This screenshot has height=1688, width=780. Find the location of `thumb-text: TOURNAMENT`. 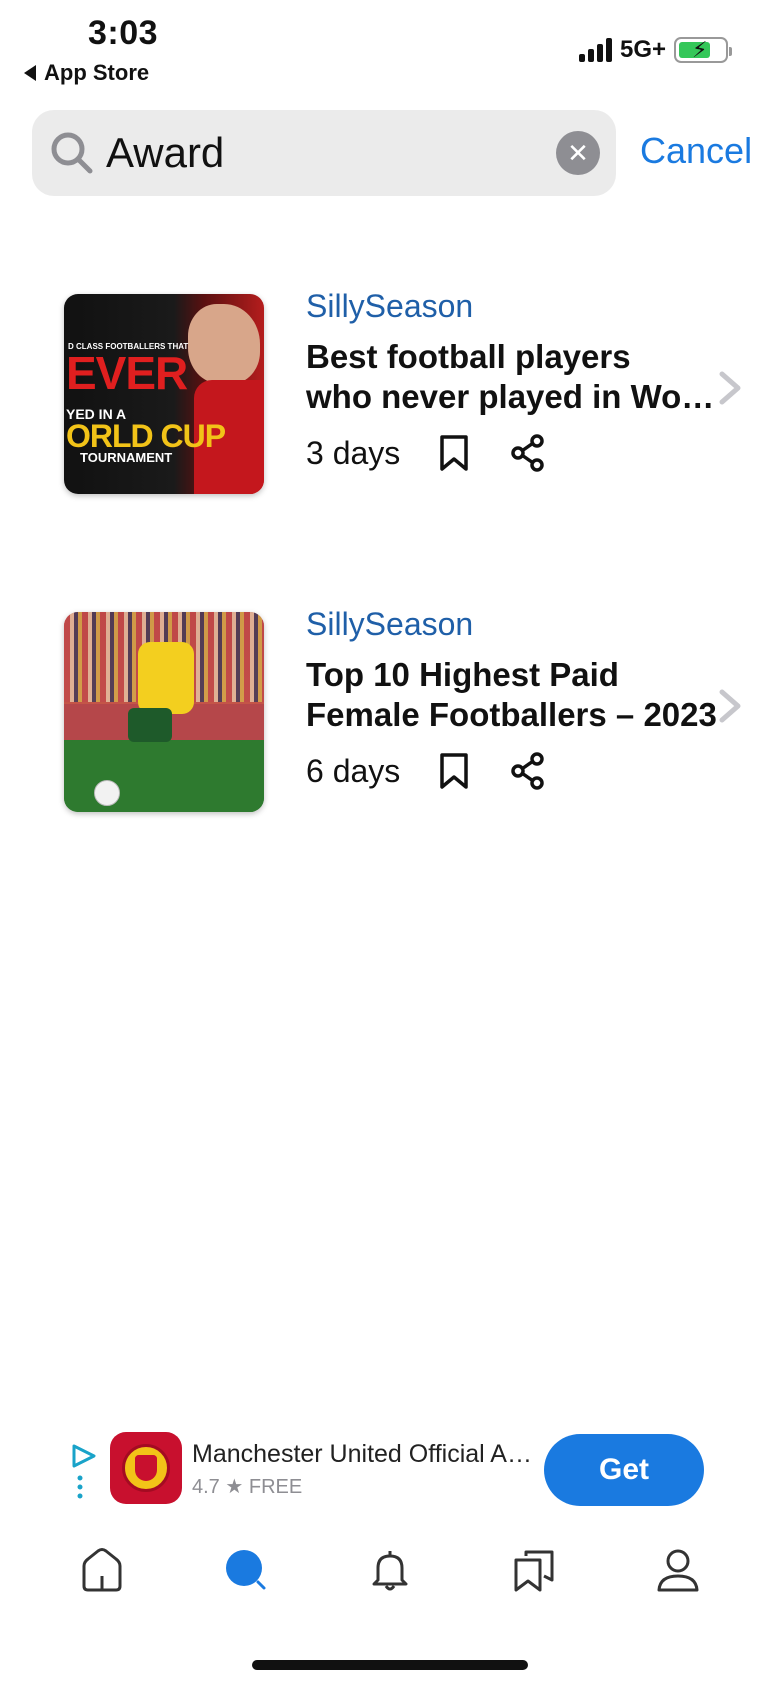

thumb-text: TOURNAMENT is located at coordinates (126, 457).